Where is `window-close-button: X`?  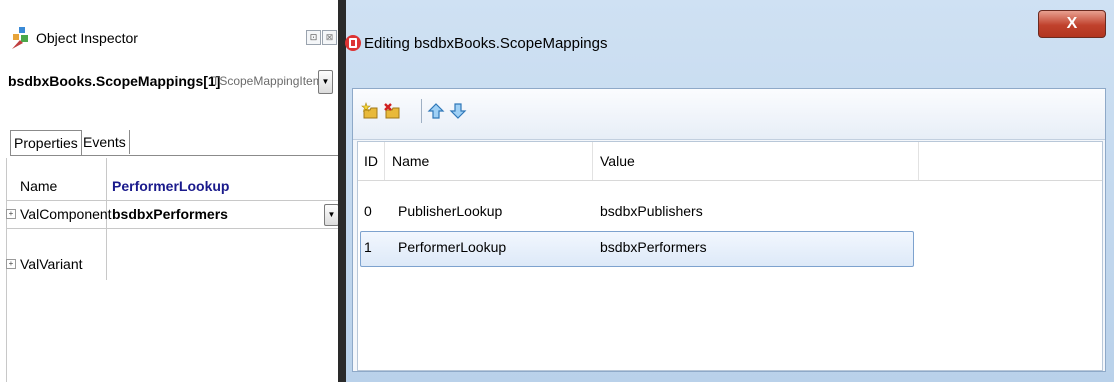 window-close-button: X is located at coordinates (1072, 24).